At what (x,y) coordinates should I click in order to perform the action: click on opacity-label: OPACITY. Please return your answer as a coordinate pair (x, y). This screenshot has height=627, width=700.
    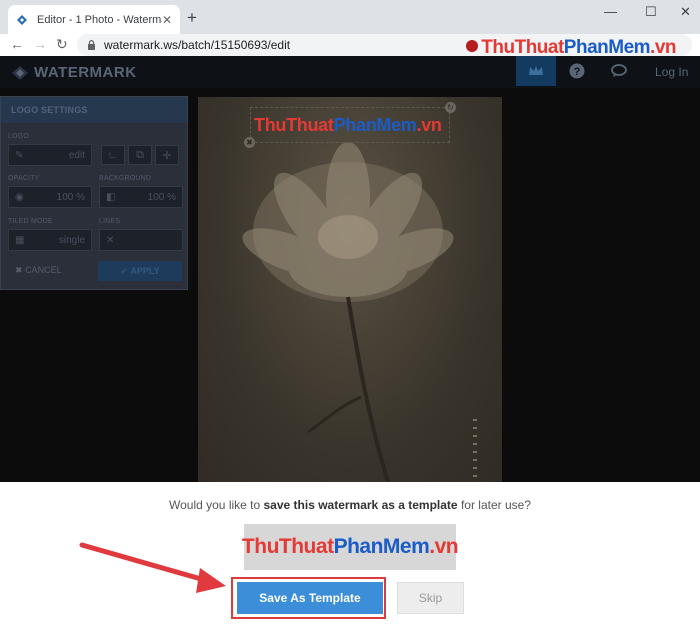
    Looking at the image, I should click on (24, 178).